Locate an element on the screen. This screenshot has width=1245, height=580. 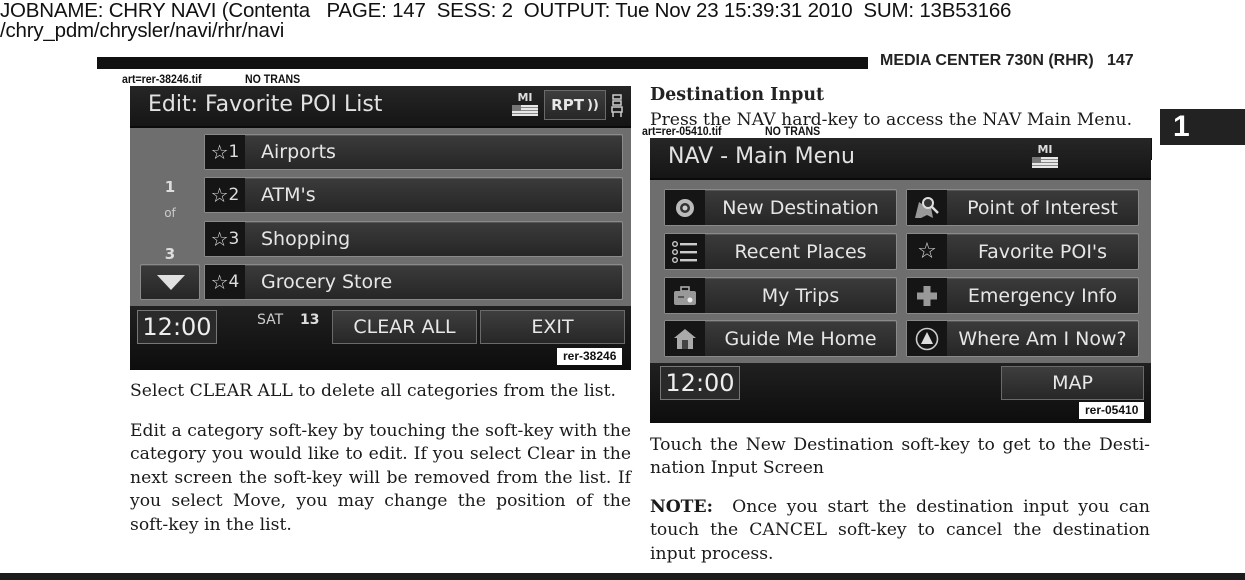
poi-list-item: ☆ 2 ATM's is located at coordinates (413, 195).